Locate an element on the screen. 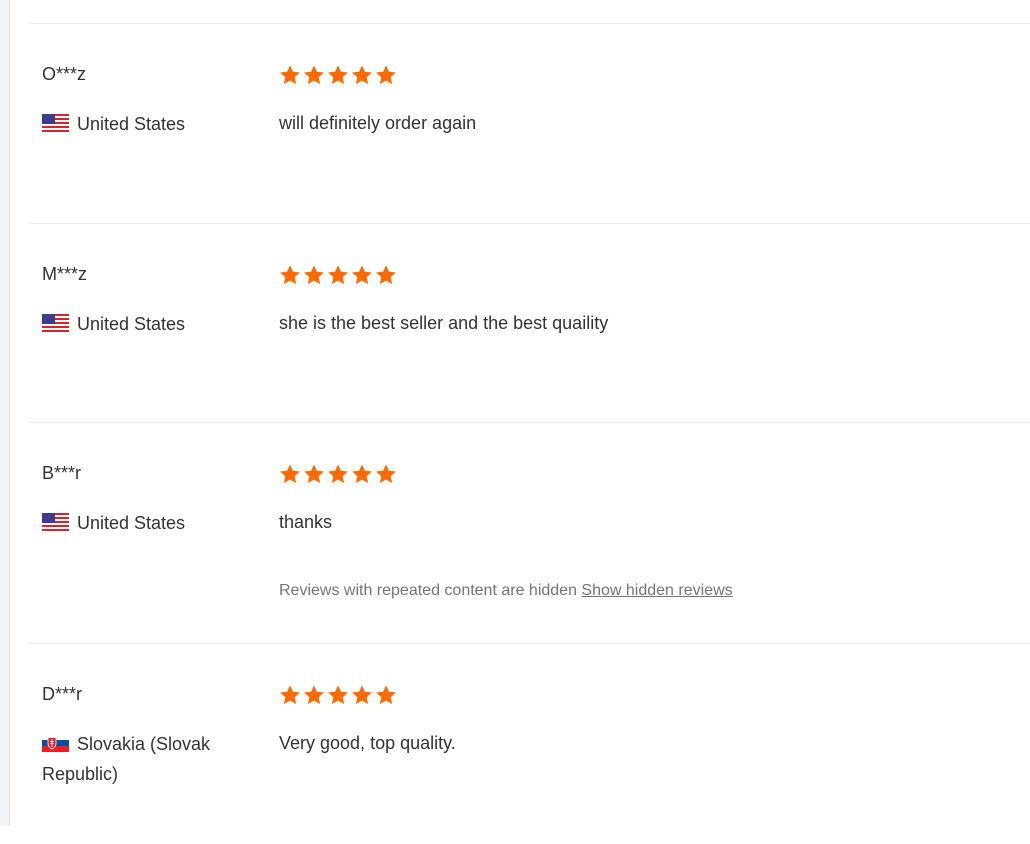  buyer-info: B***r United States is located at coordinates (149, 499).